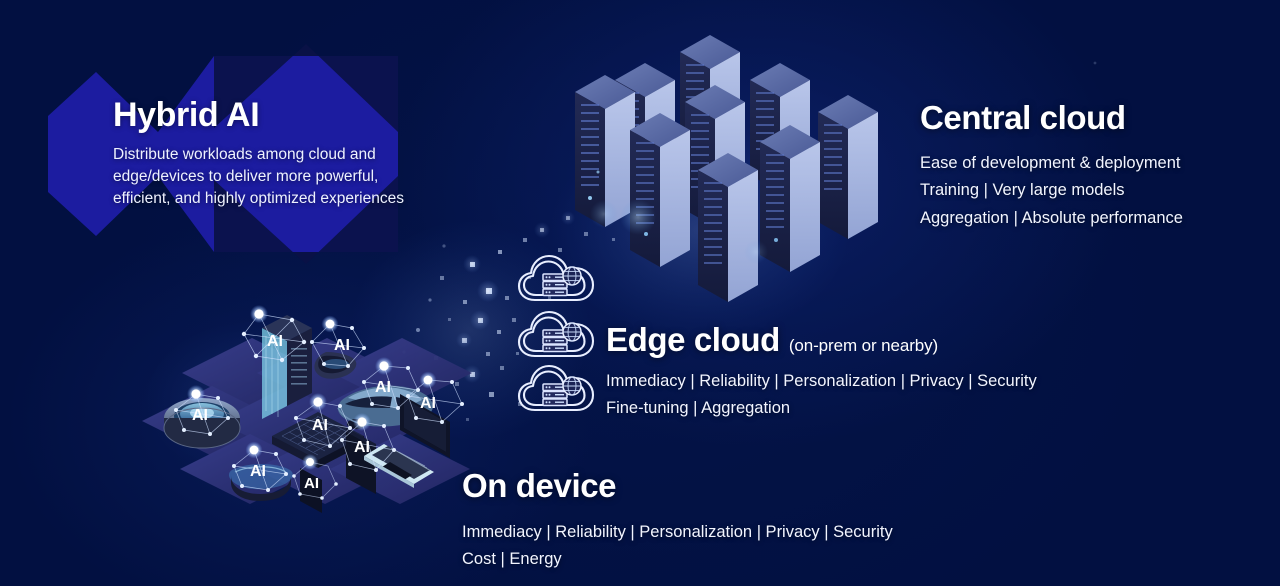 Image resolution: width=1280 pixels, height=586 pixels. Describe the element at coordinates (693, 339) in the screenshot. I see `edge-cloud-title: Edge cloud` at that location.